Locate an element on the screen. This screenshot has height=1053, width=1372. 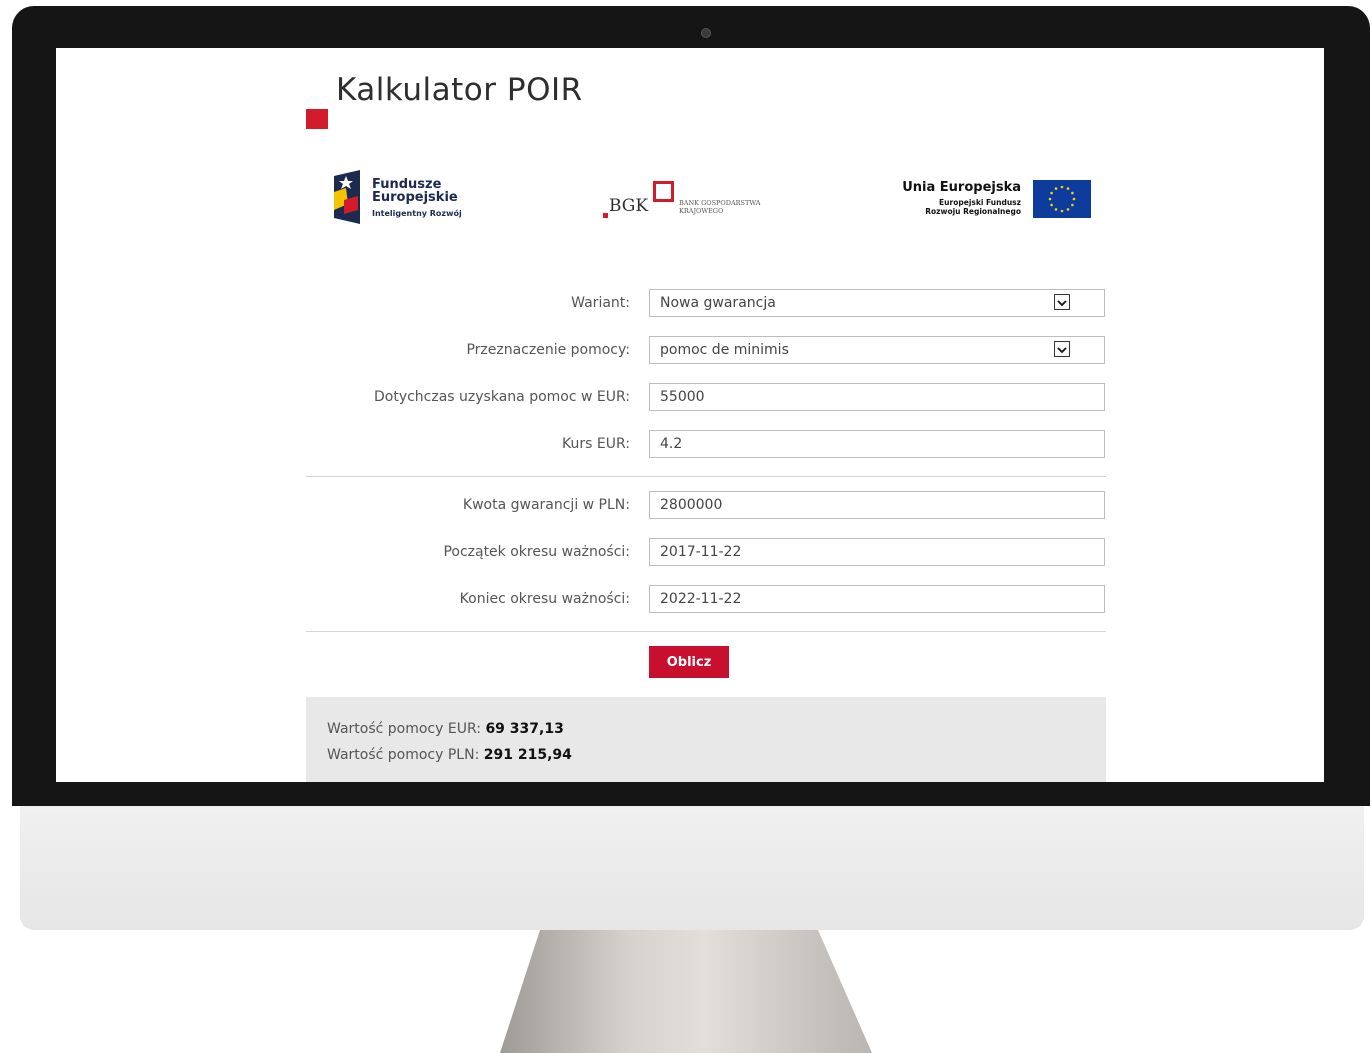
fundusze-europejskie-logo: Fundusze Europejskie Inteligentny Rozwój is located at coordinates (402, 198).